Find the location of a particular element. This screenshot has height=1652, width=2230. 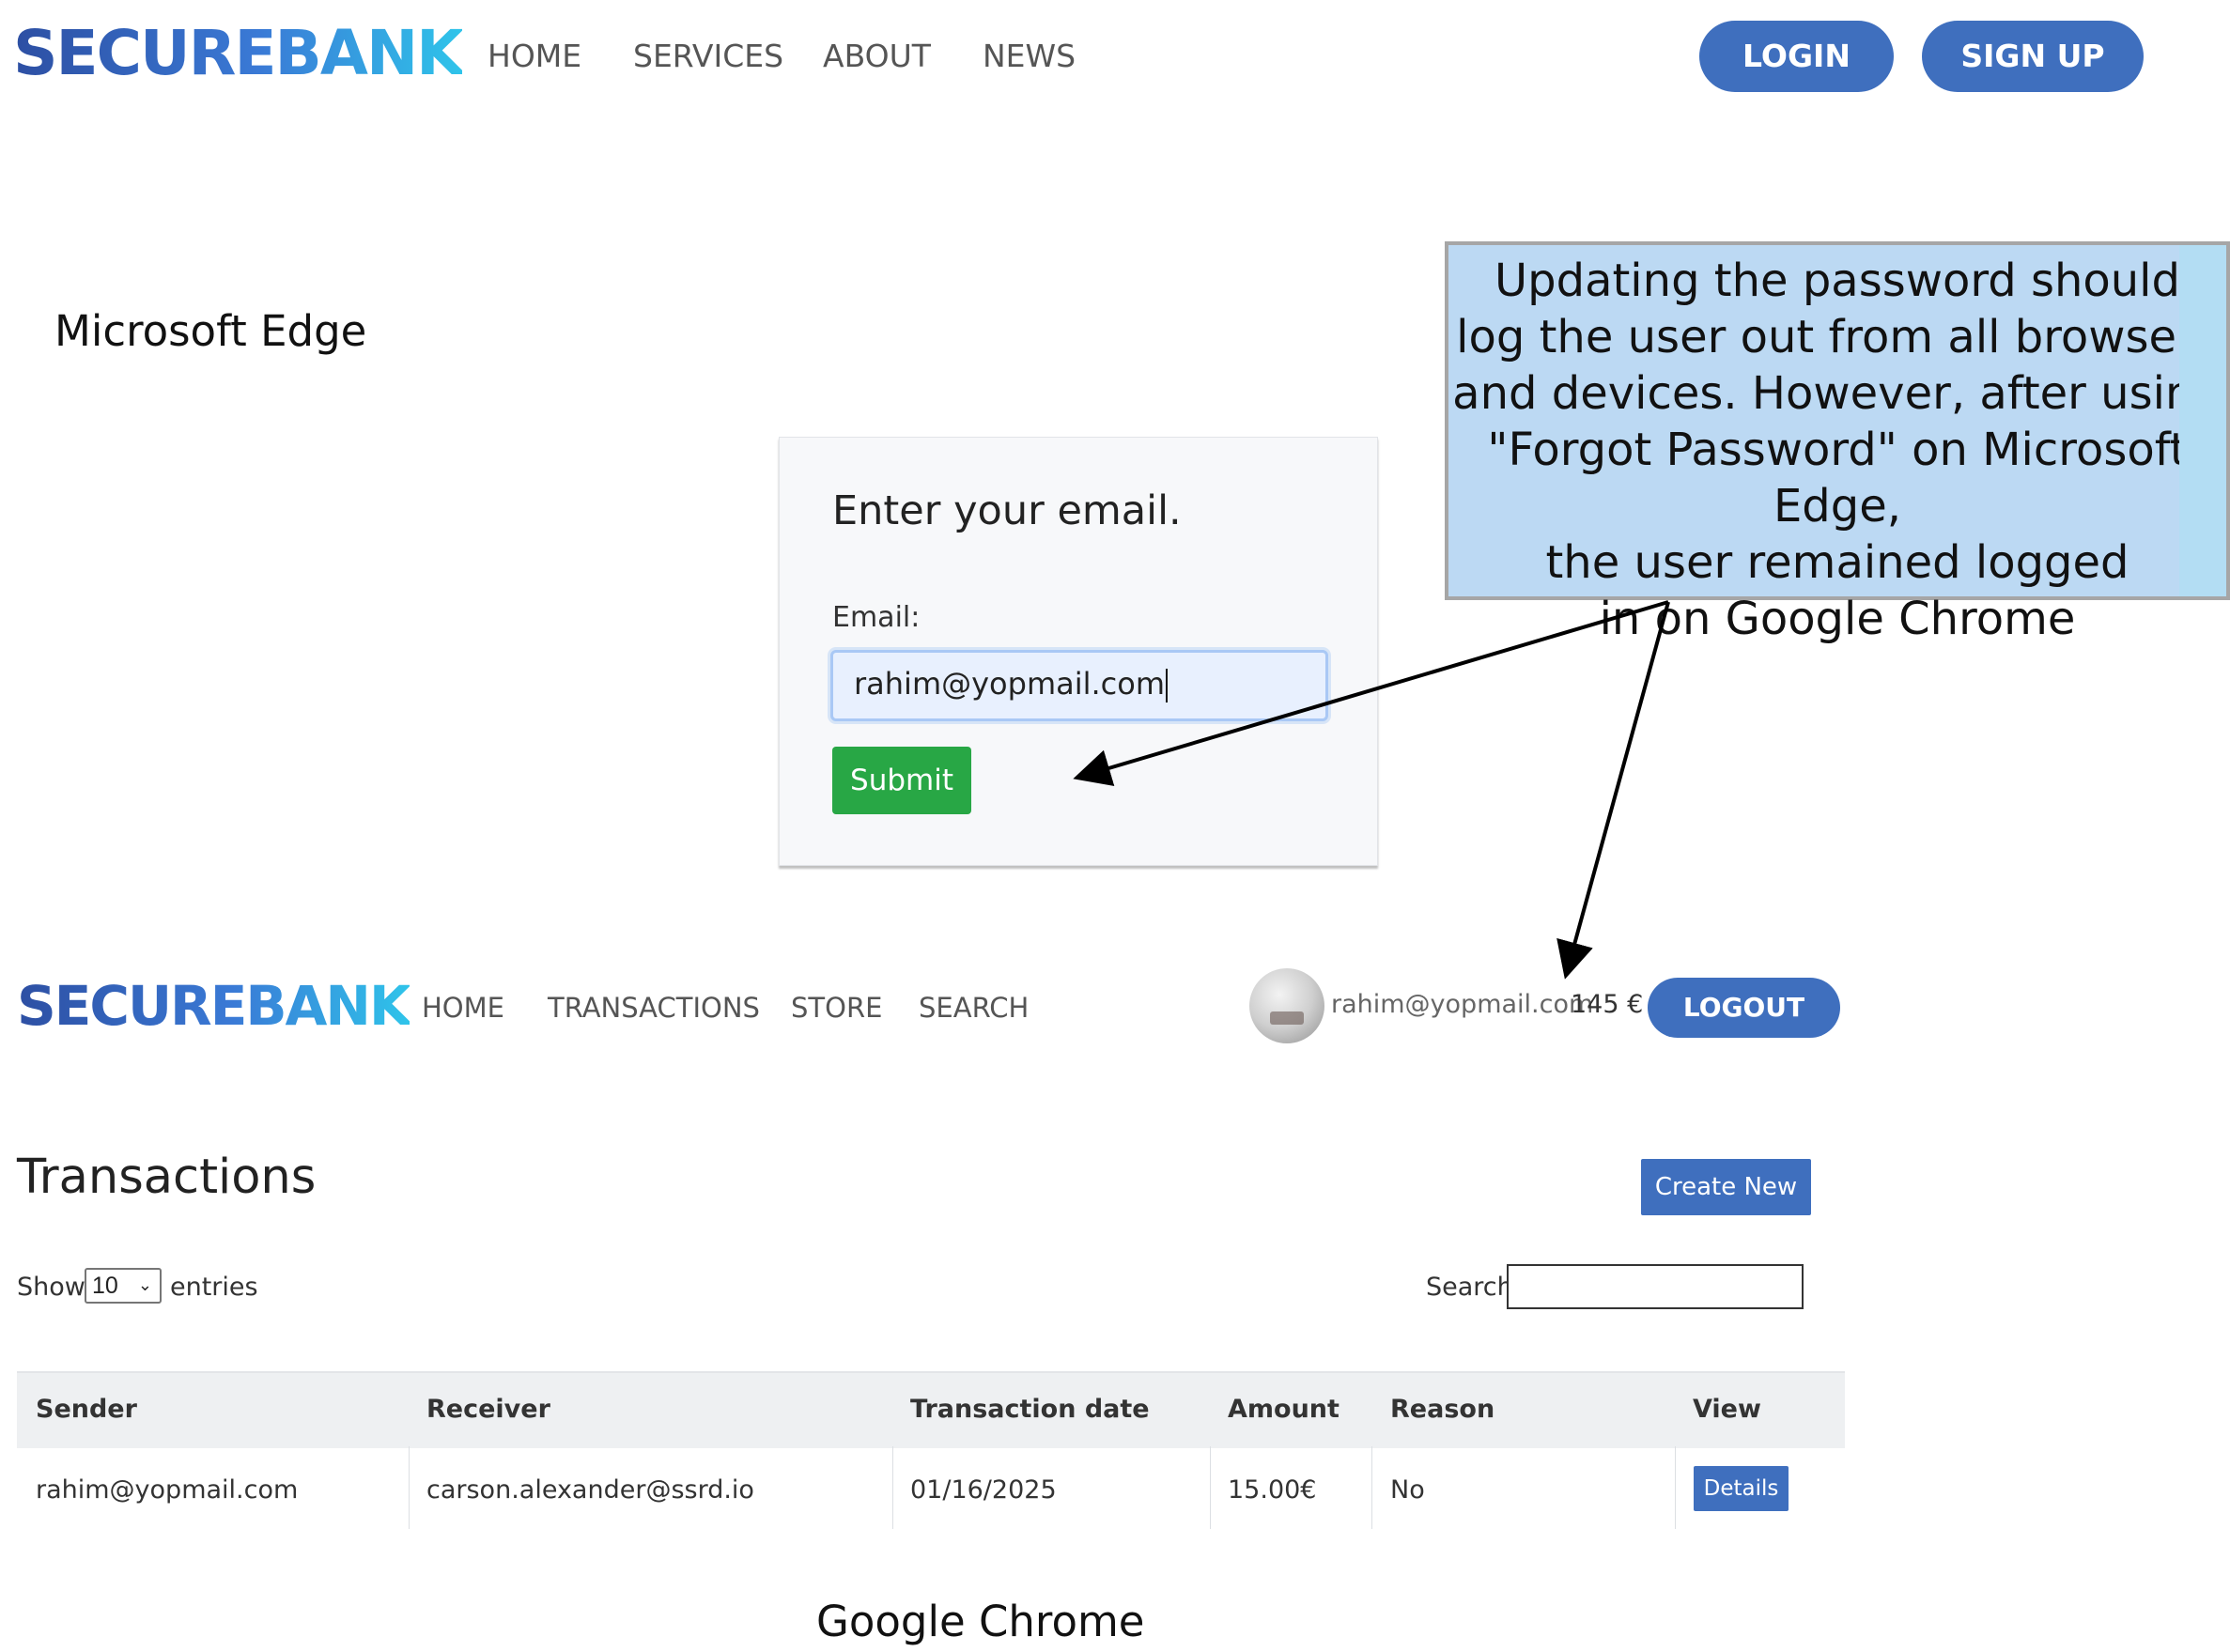

entries-select-value: 10 is located at coordinates (105, 1286).